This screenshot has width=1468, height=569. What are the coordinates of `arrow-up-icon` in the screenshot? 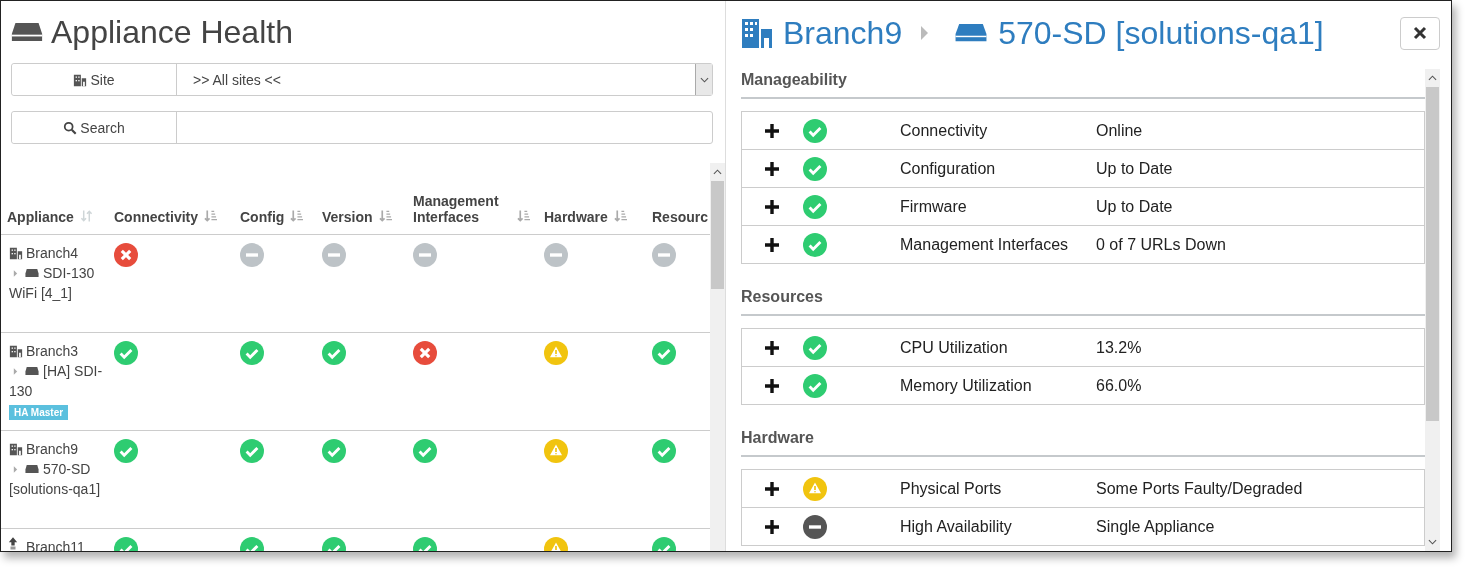 It's located at (13, 542).